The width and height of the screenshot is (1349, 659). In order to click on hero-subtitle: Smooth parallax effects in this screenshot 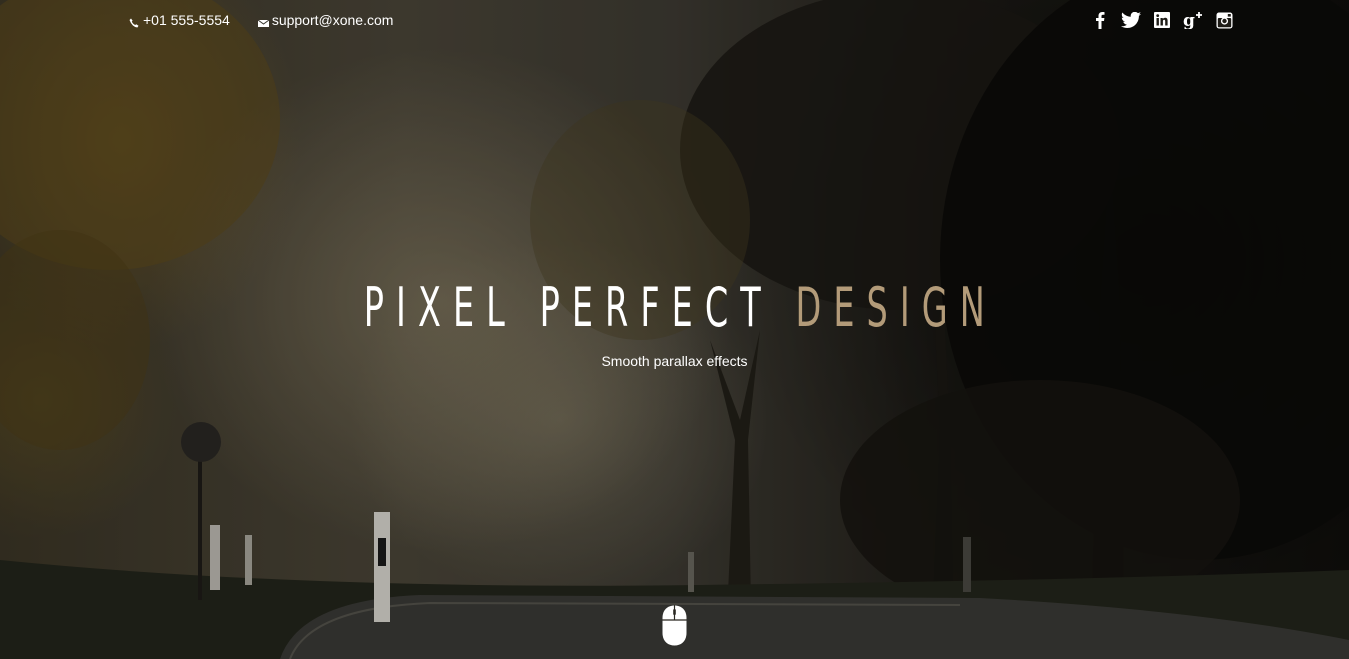, I will do `click(674, 361)`.